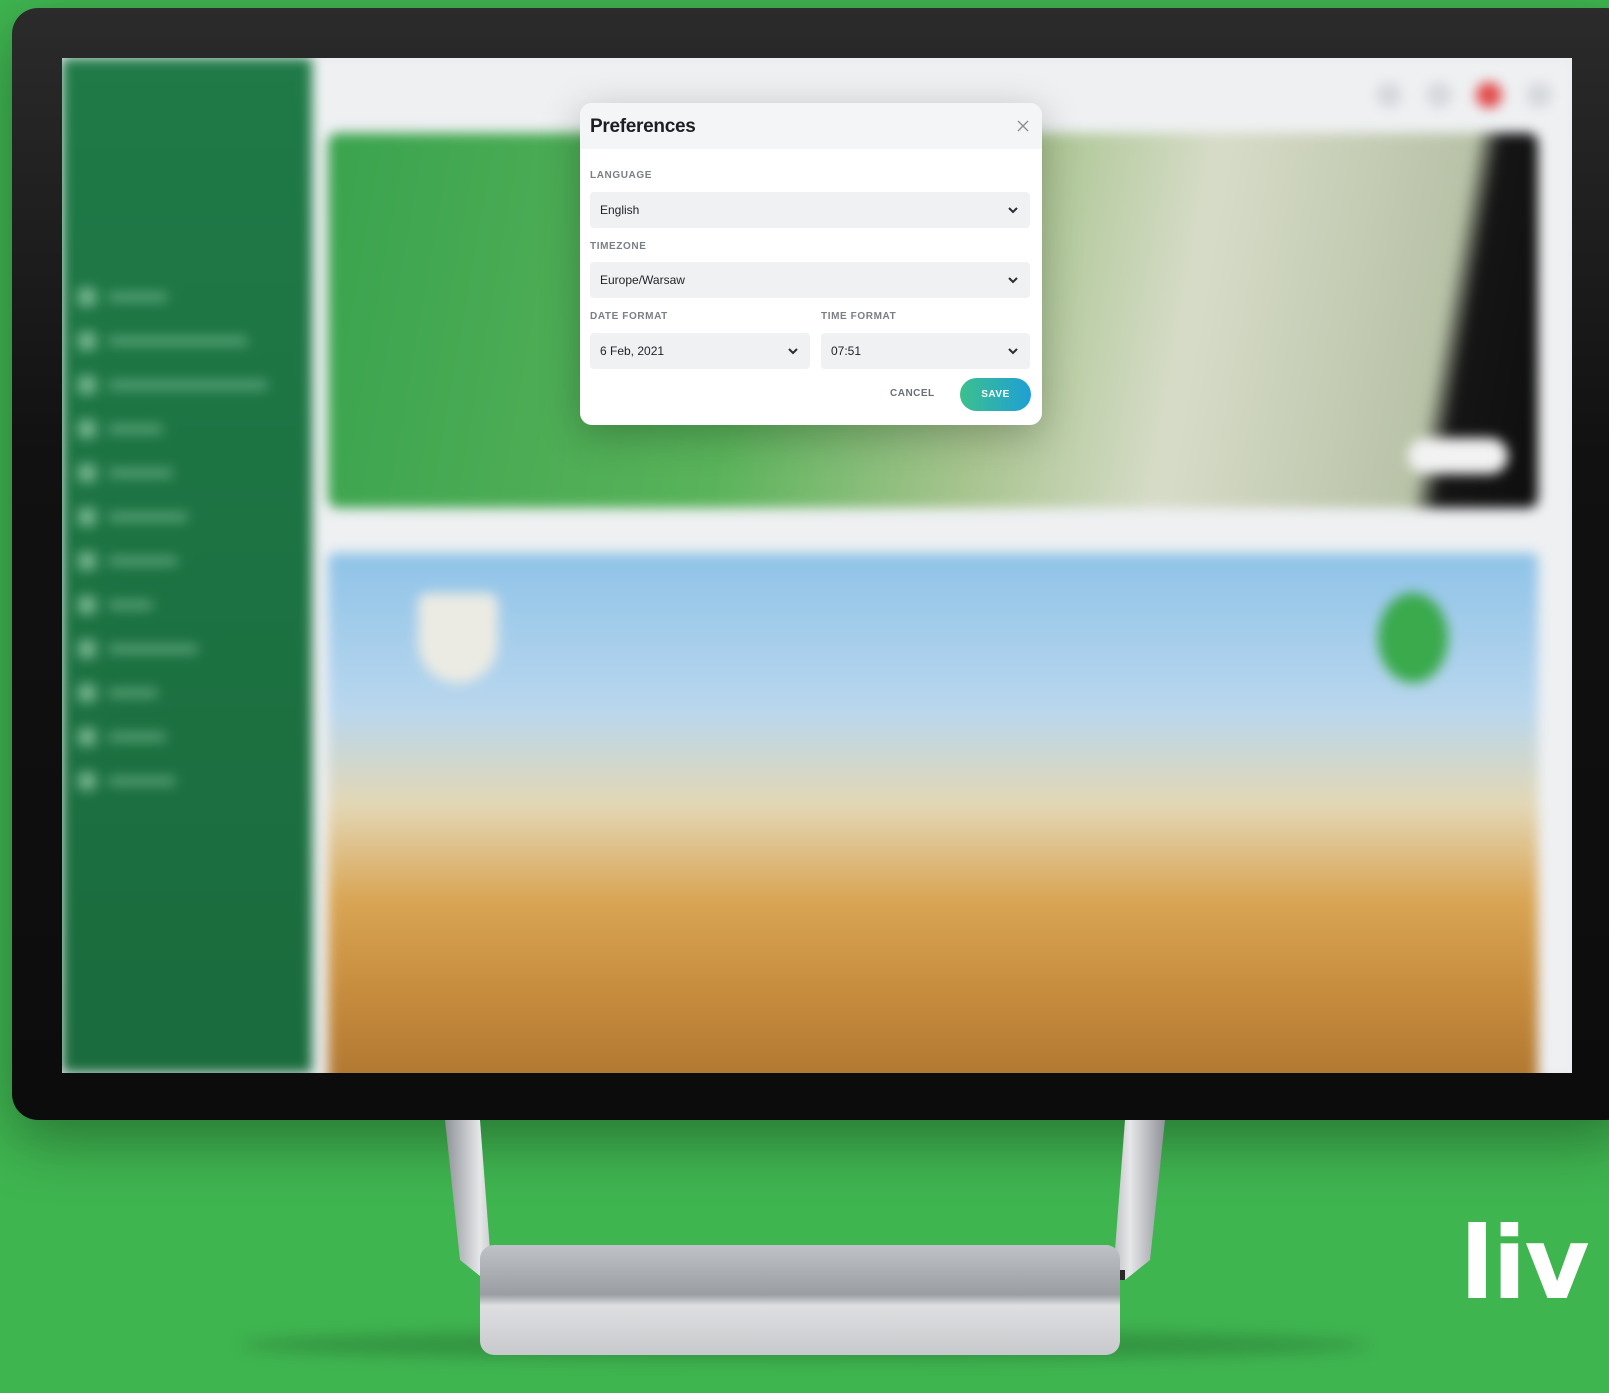 The height and width of the screenshot is (1393, 1609). I want to click on header-icons, so click(1464, 95).